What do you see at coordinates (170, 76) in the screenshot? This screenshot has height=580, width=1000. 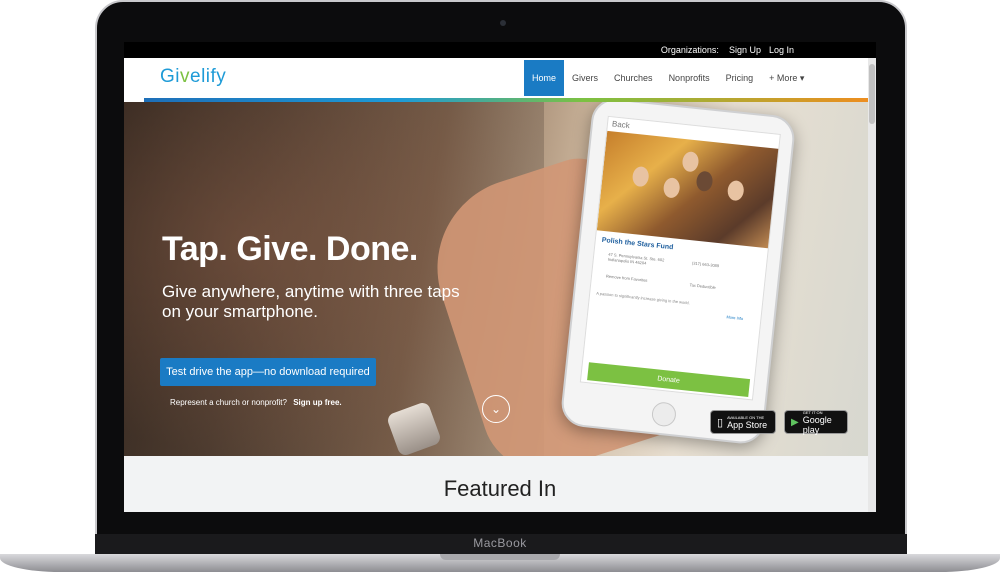 I see `logo-text-1: Gi` at bounding box center [170, 76].